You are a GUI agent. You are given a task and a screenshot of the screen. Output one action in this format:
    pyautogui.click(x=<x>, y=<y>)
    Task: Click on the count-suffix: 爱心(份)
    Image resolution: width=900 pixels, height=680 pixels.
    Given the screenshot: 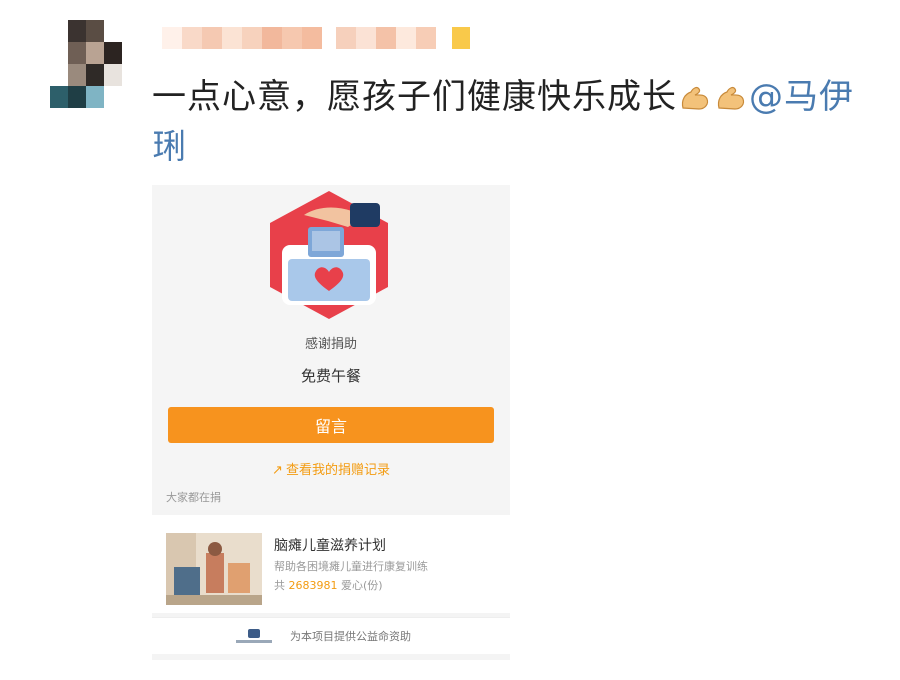 What is the action you would take?
    pyautogui.click(x=362, y=585)
    